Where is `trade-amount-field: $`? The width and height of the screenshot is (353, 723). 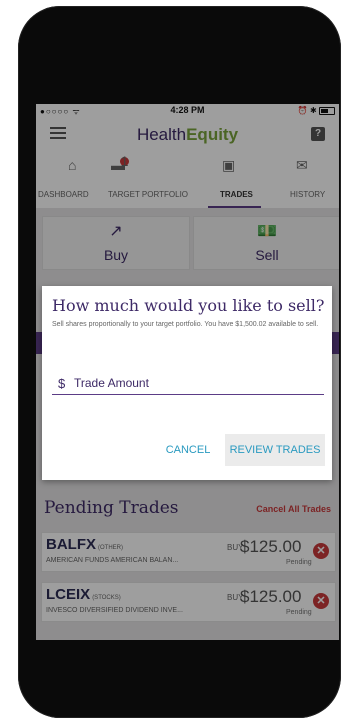 trade-amount-field: $ is located at coordinates (188, 383).